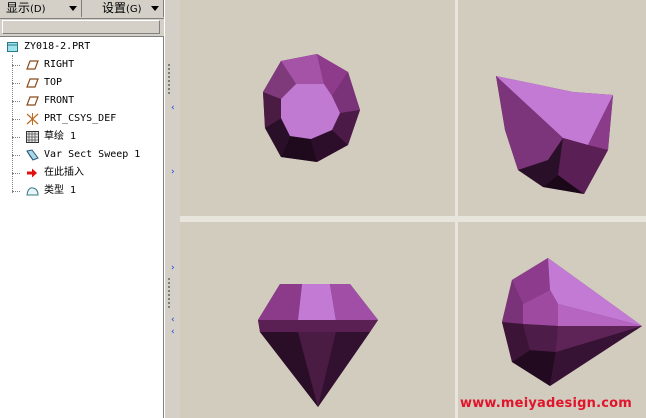 This screenshot has height=418, width=646. Describe the element at coordinates (18, 8) in the screenshot. I see `display-menu-label: 显示` at that location.